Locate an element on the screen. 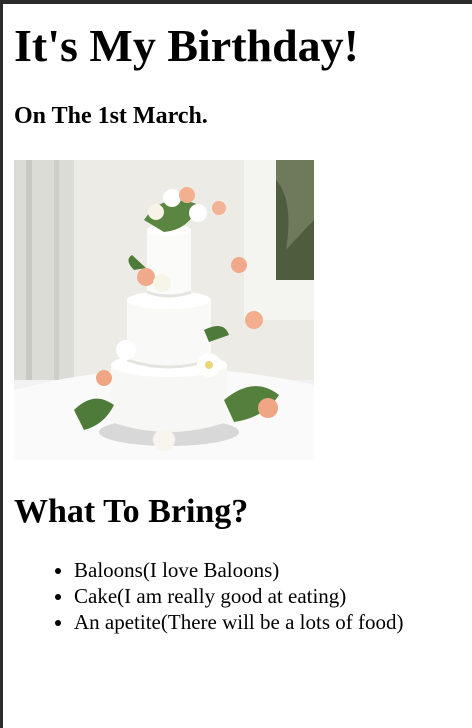 The width and height of the screenshot is (472, 728). list-item: Cake(I am really good at eating) is located at coordinates (269, 596).